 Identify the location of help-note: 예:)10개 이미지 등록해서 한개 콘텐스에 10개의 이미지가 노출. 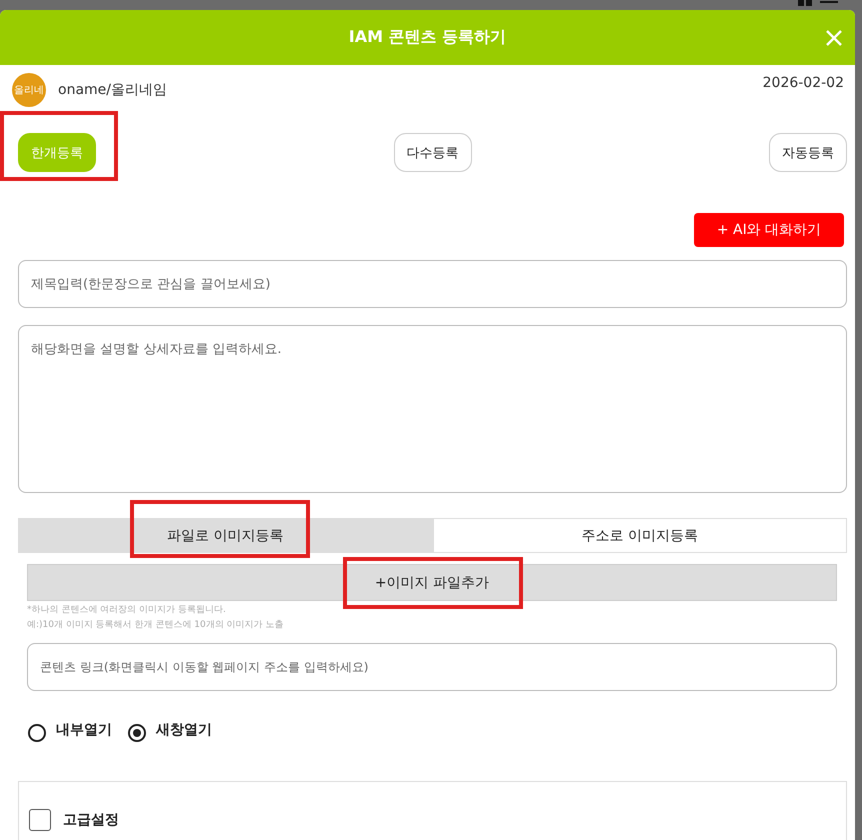
(155, 625).